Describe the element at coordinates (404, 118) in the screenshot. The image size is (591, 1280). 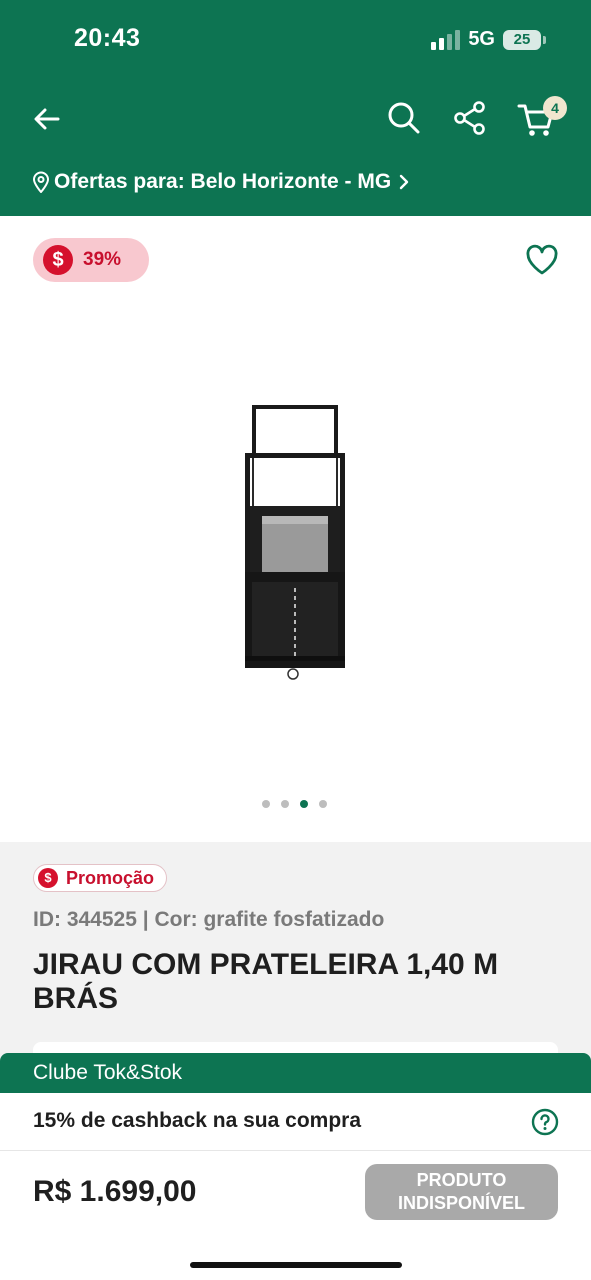
I see `search-icon` at that location.